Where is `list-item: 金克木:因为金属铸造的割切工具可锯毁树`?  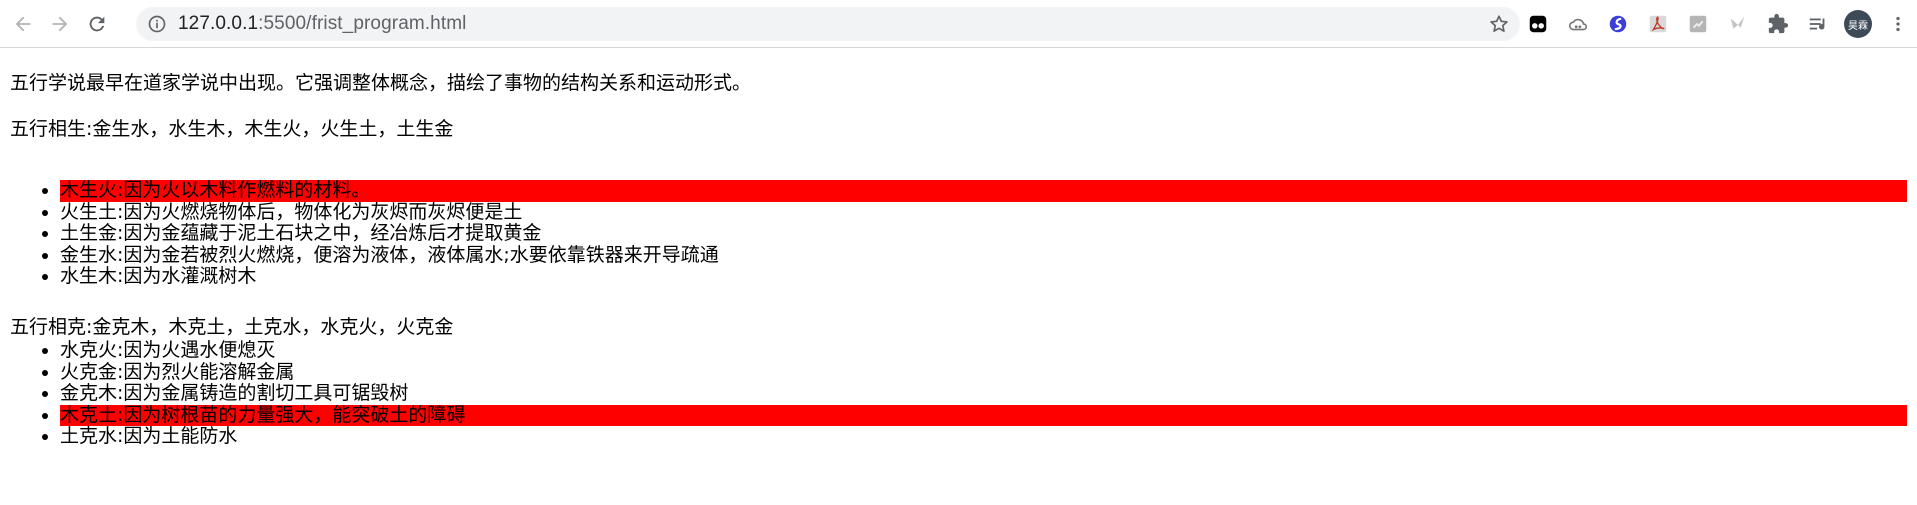
list-item: 金克木:因为金属铸造的割切工具可锯毁树 is located at coordinates (983, 393).